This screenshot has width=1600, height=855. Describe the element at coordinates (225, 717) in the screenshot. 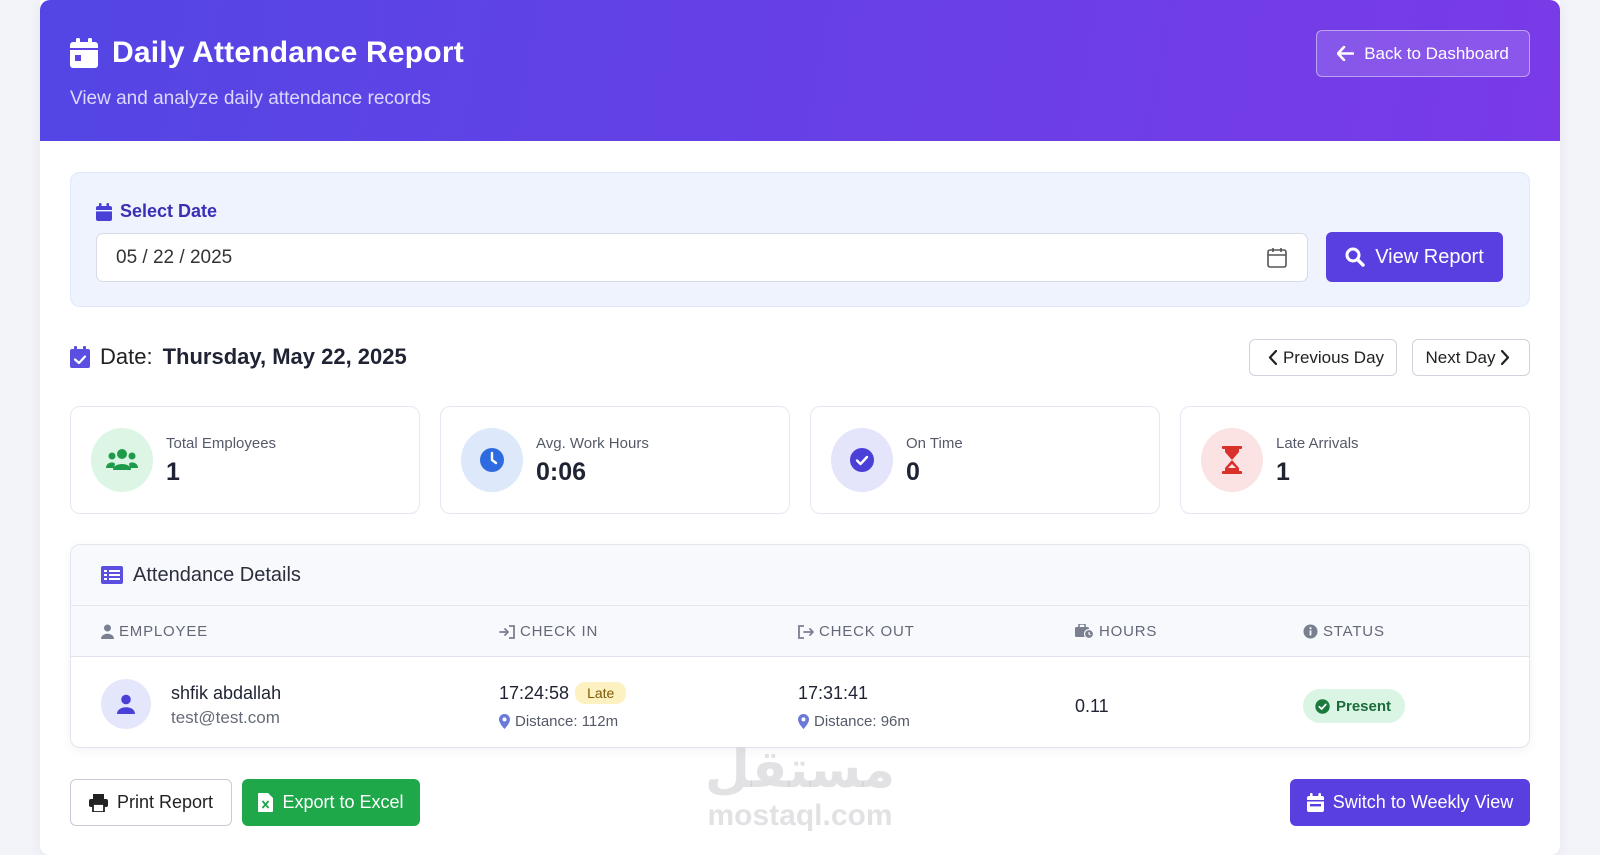

I see `employee-email: test@test.com` at that location.